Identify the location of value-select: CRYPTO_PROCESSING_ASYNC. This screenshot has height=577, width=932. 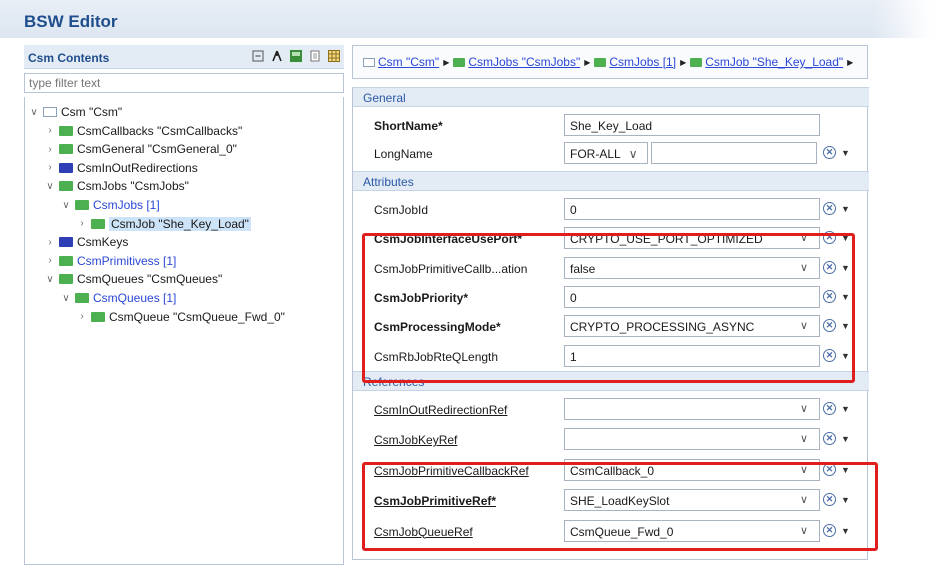
(692, 326).